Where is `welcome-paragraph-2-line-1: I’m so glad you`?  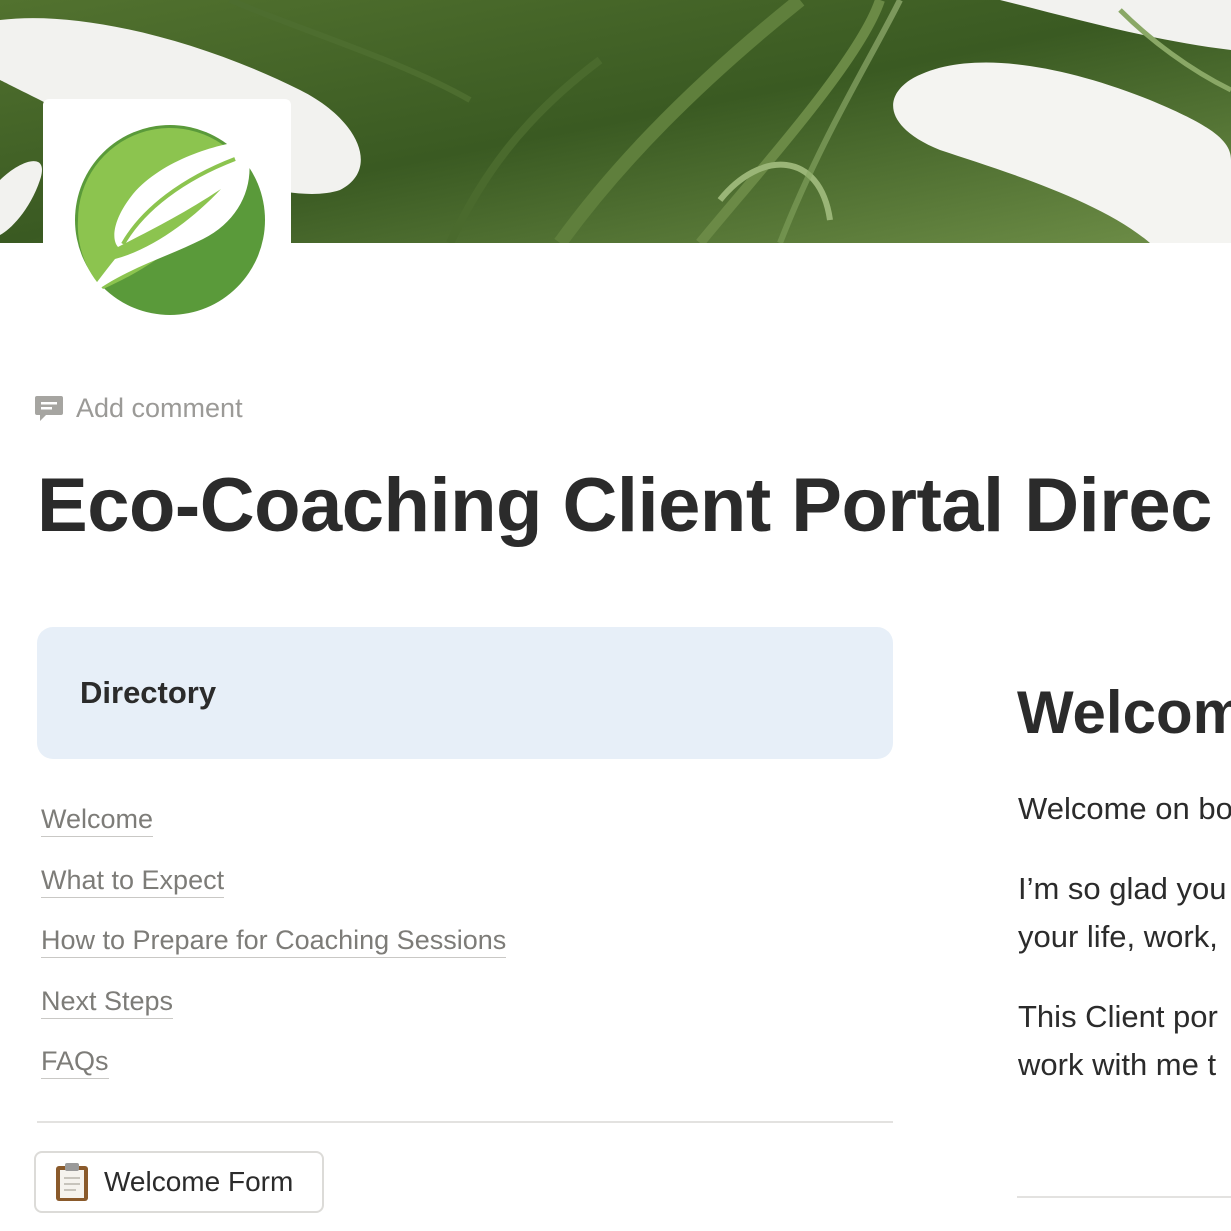
welcome-paragraph-2-line-1: I’m so glad you is located at coordinates (1122, 888).